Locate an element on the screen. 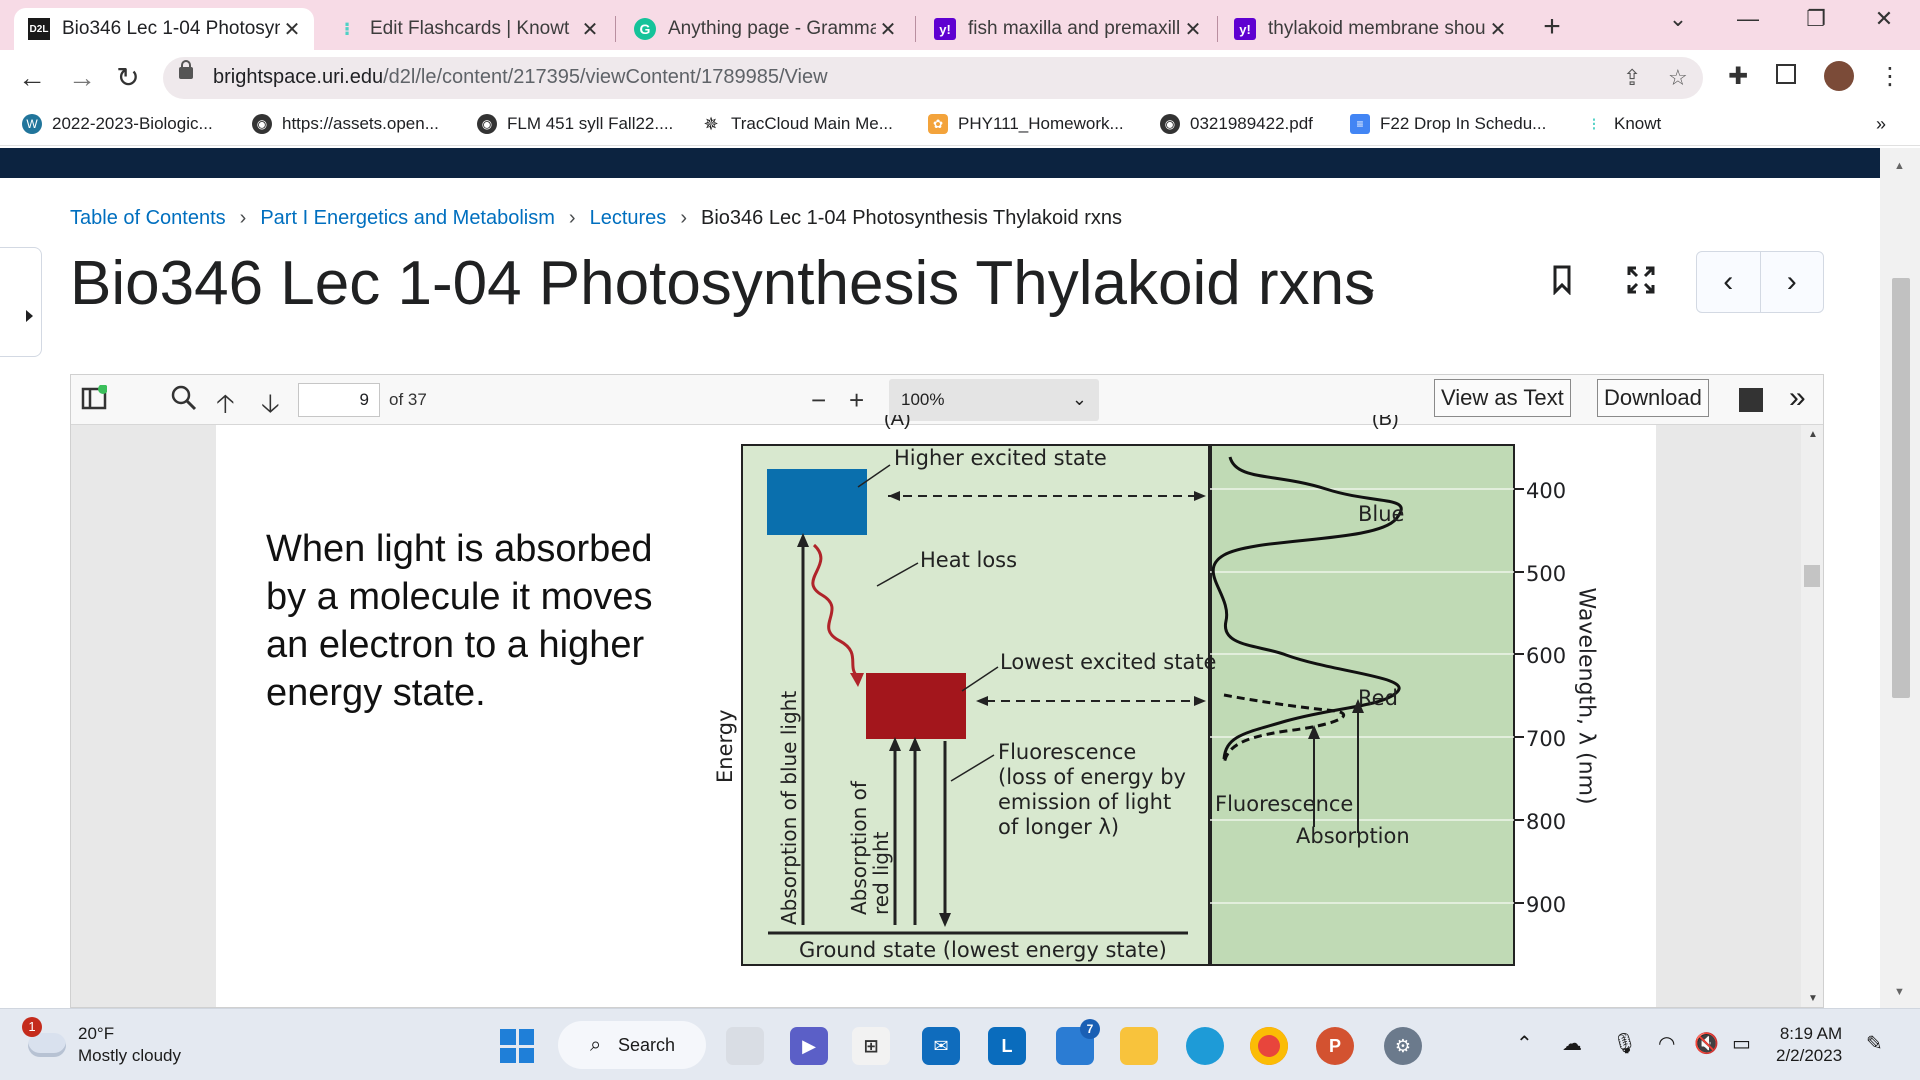 The height and width of the screenshot is (1080, 1920). zoom-in-icon: + is located at coordinates (856, 400).